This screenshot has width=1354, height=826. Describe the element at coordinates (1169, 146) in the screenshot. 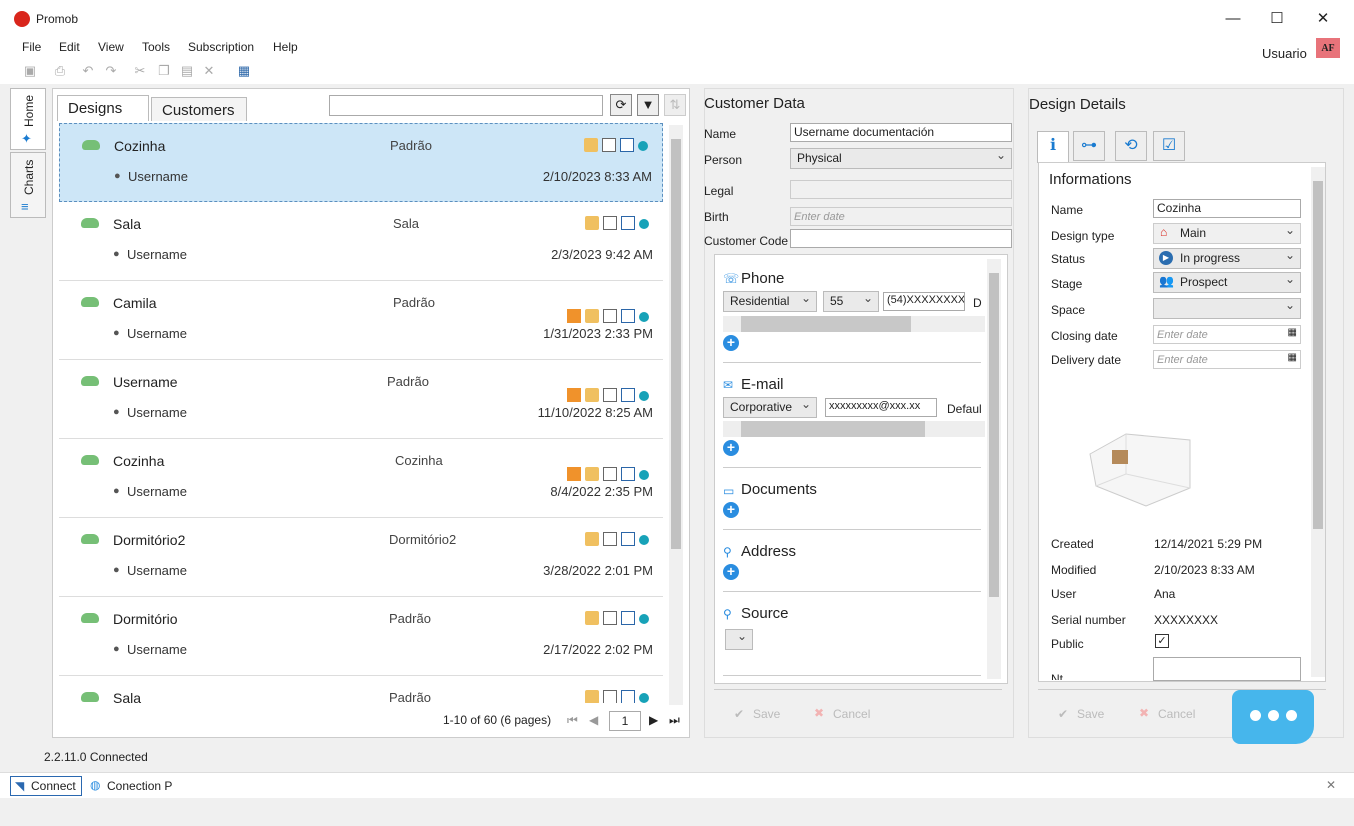

I see `tab-checklist: ☑` at that location.